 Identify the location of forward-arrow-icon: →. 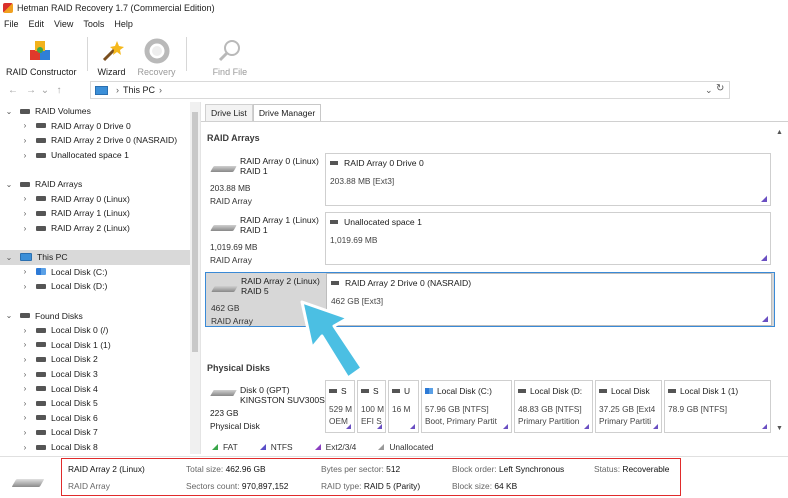
(31, 90).